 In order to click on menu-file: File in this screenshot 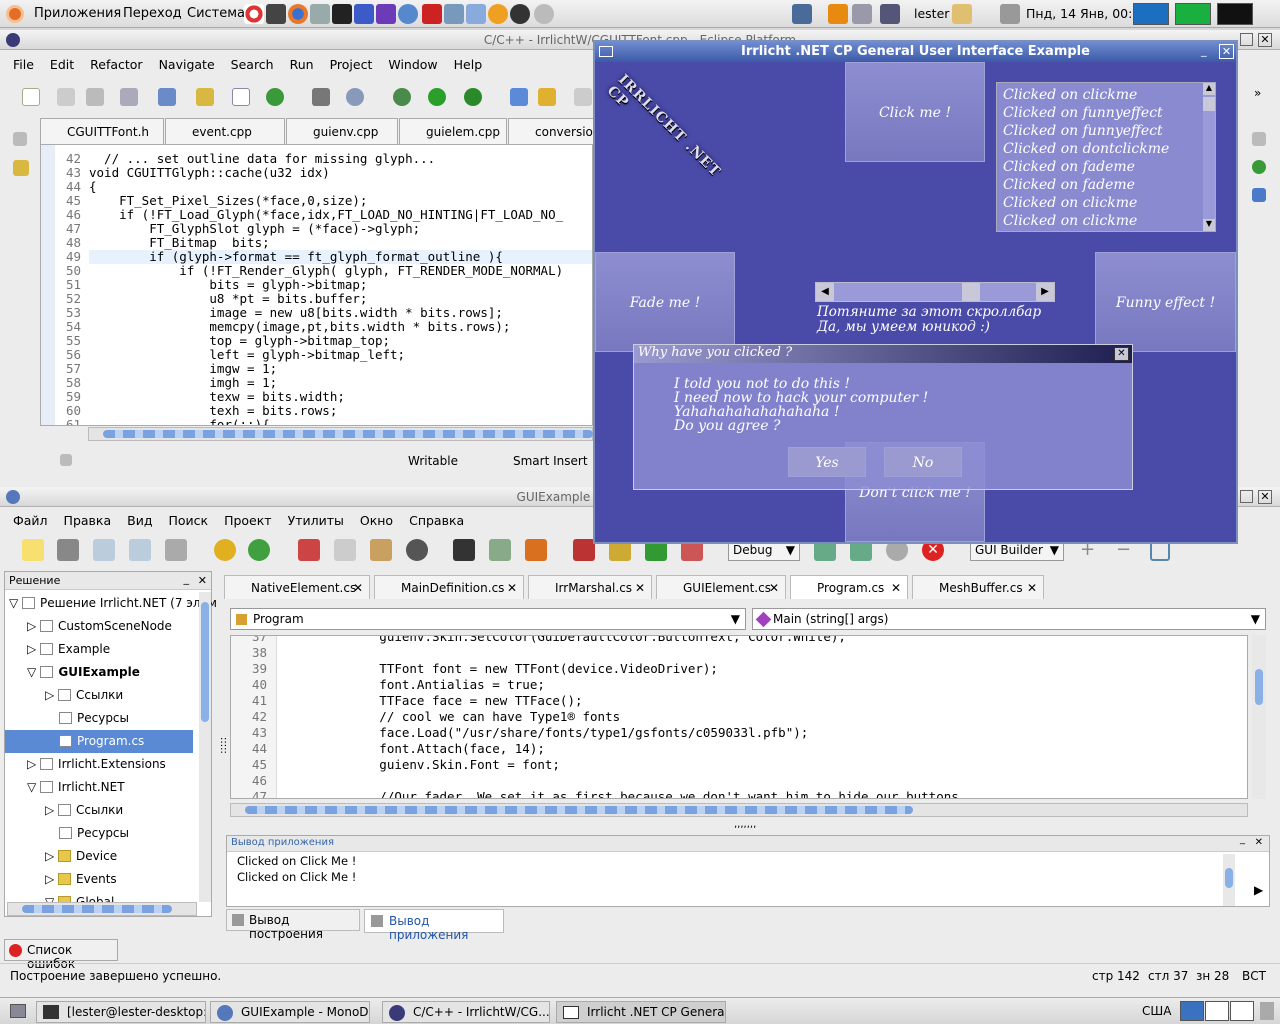, I will do `click(23, 64)`.